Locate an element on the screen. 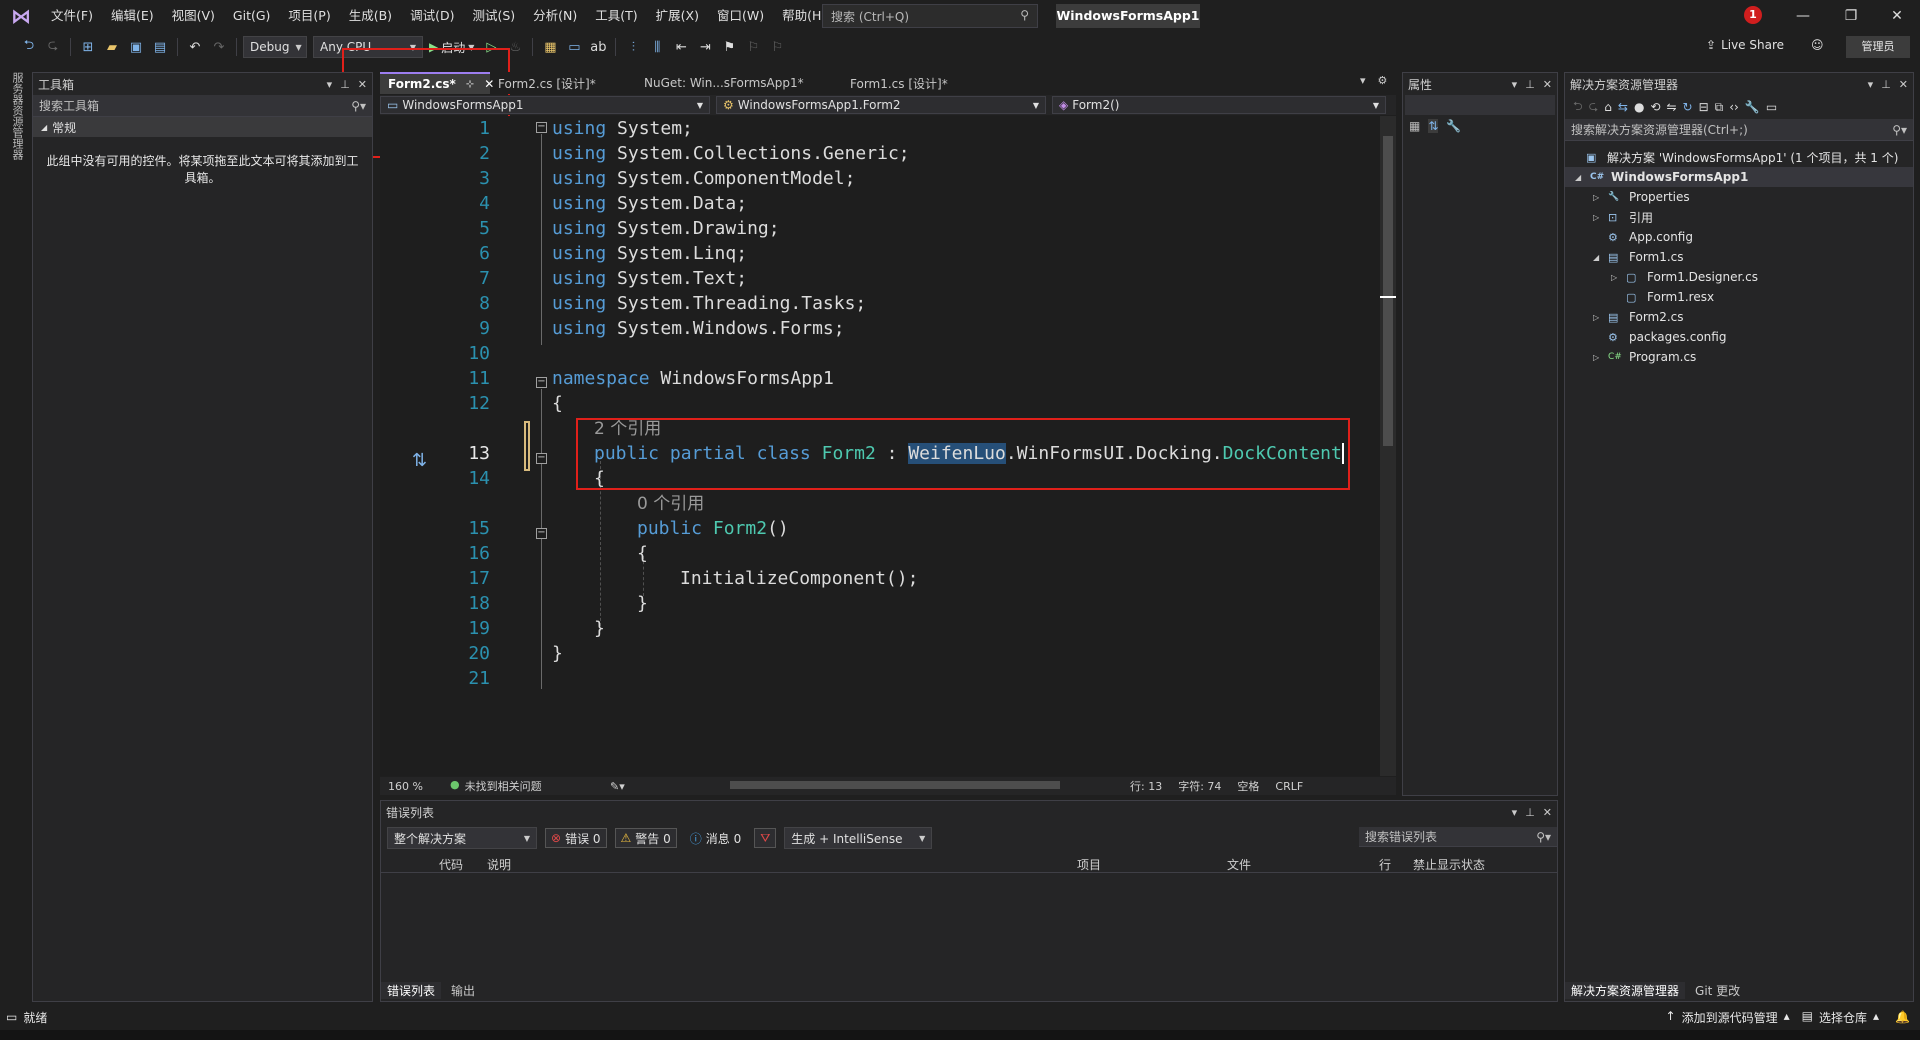  menu-extensions: 扩展(X) is located at coordinates (677, 16).